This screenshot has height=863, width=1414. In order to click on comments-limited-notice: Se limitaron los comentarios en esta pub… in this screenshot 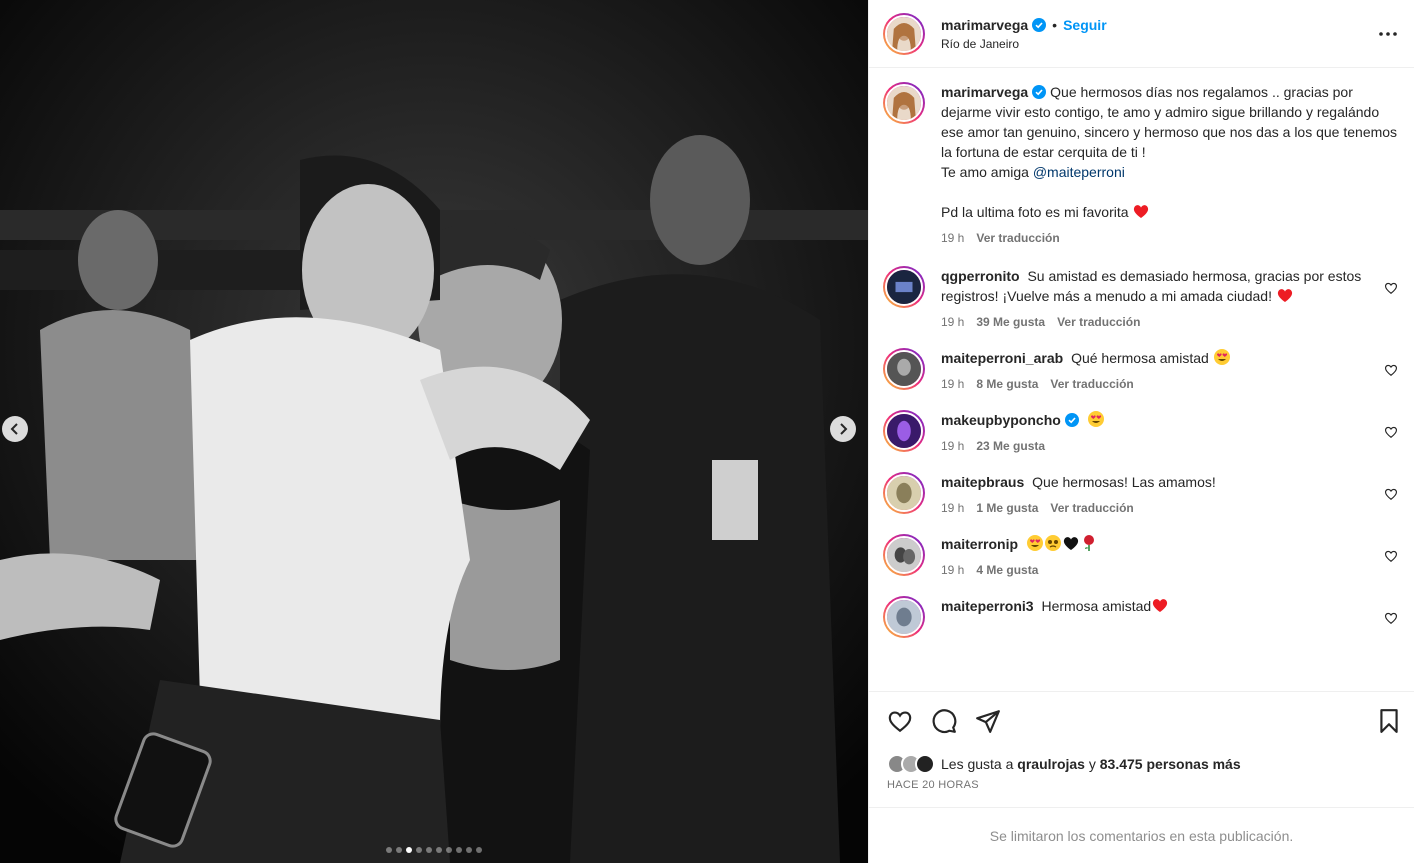, I will do `click(1141, 835)`.